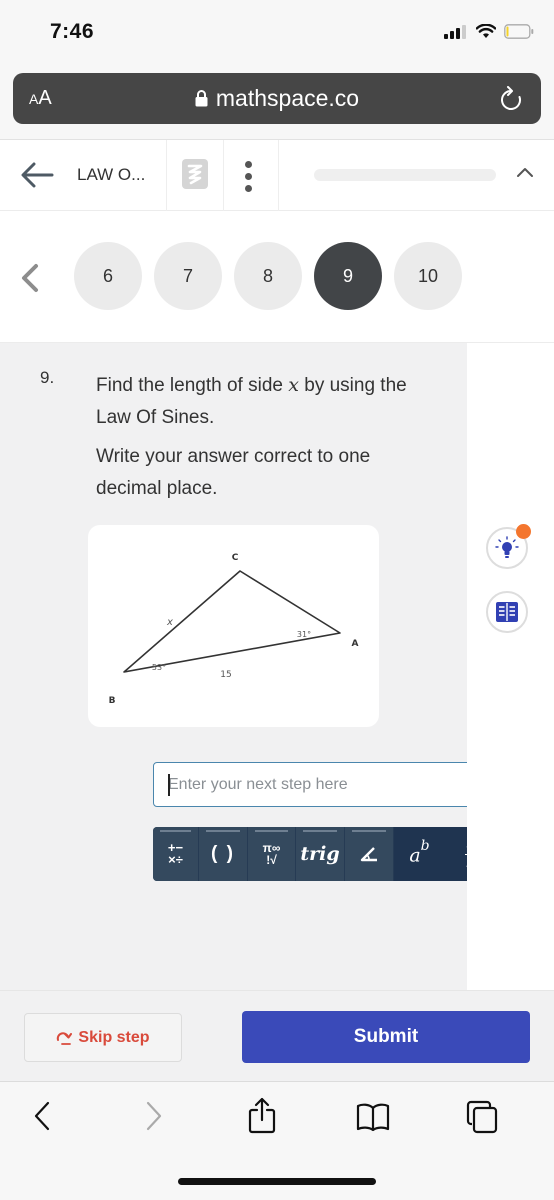 The image size is (554, 1200). Describe the element at coordinates (188, 276) in the screenshot. I see `question-7: 7` at that location.